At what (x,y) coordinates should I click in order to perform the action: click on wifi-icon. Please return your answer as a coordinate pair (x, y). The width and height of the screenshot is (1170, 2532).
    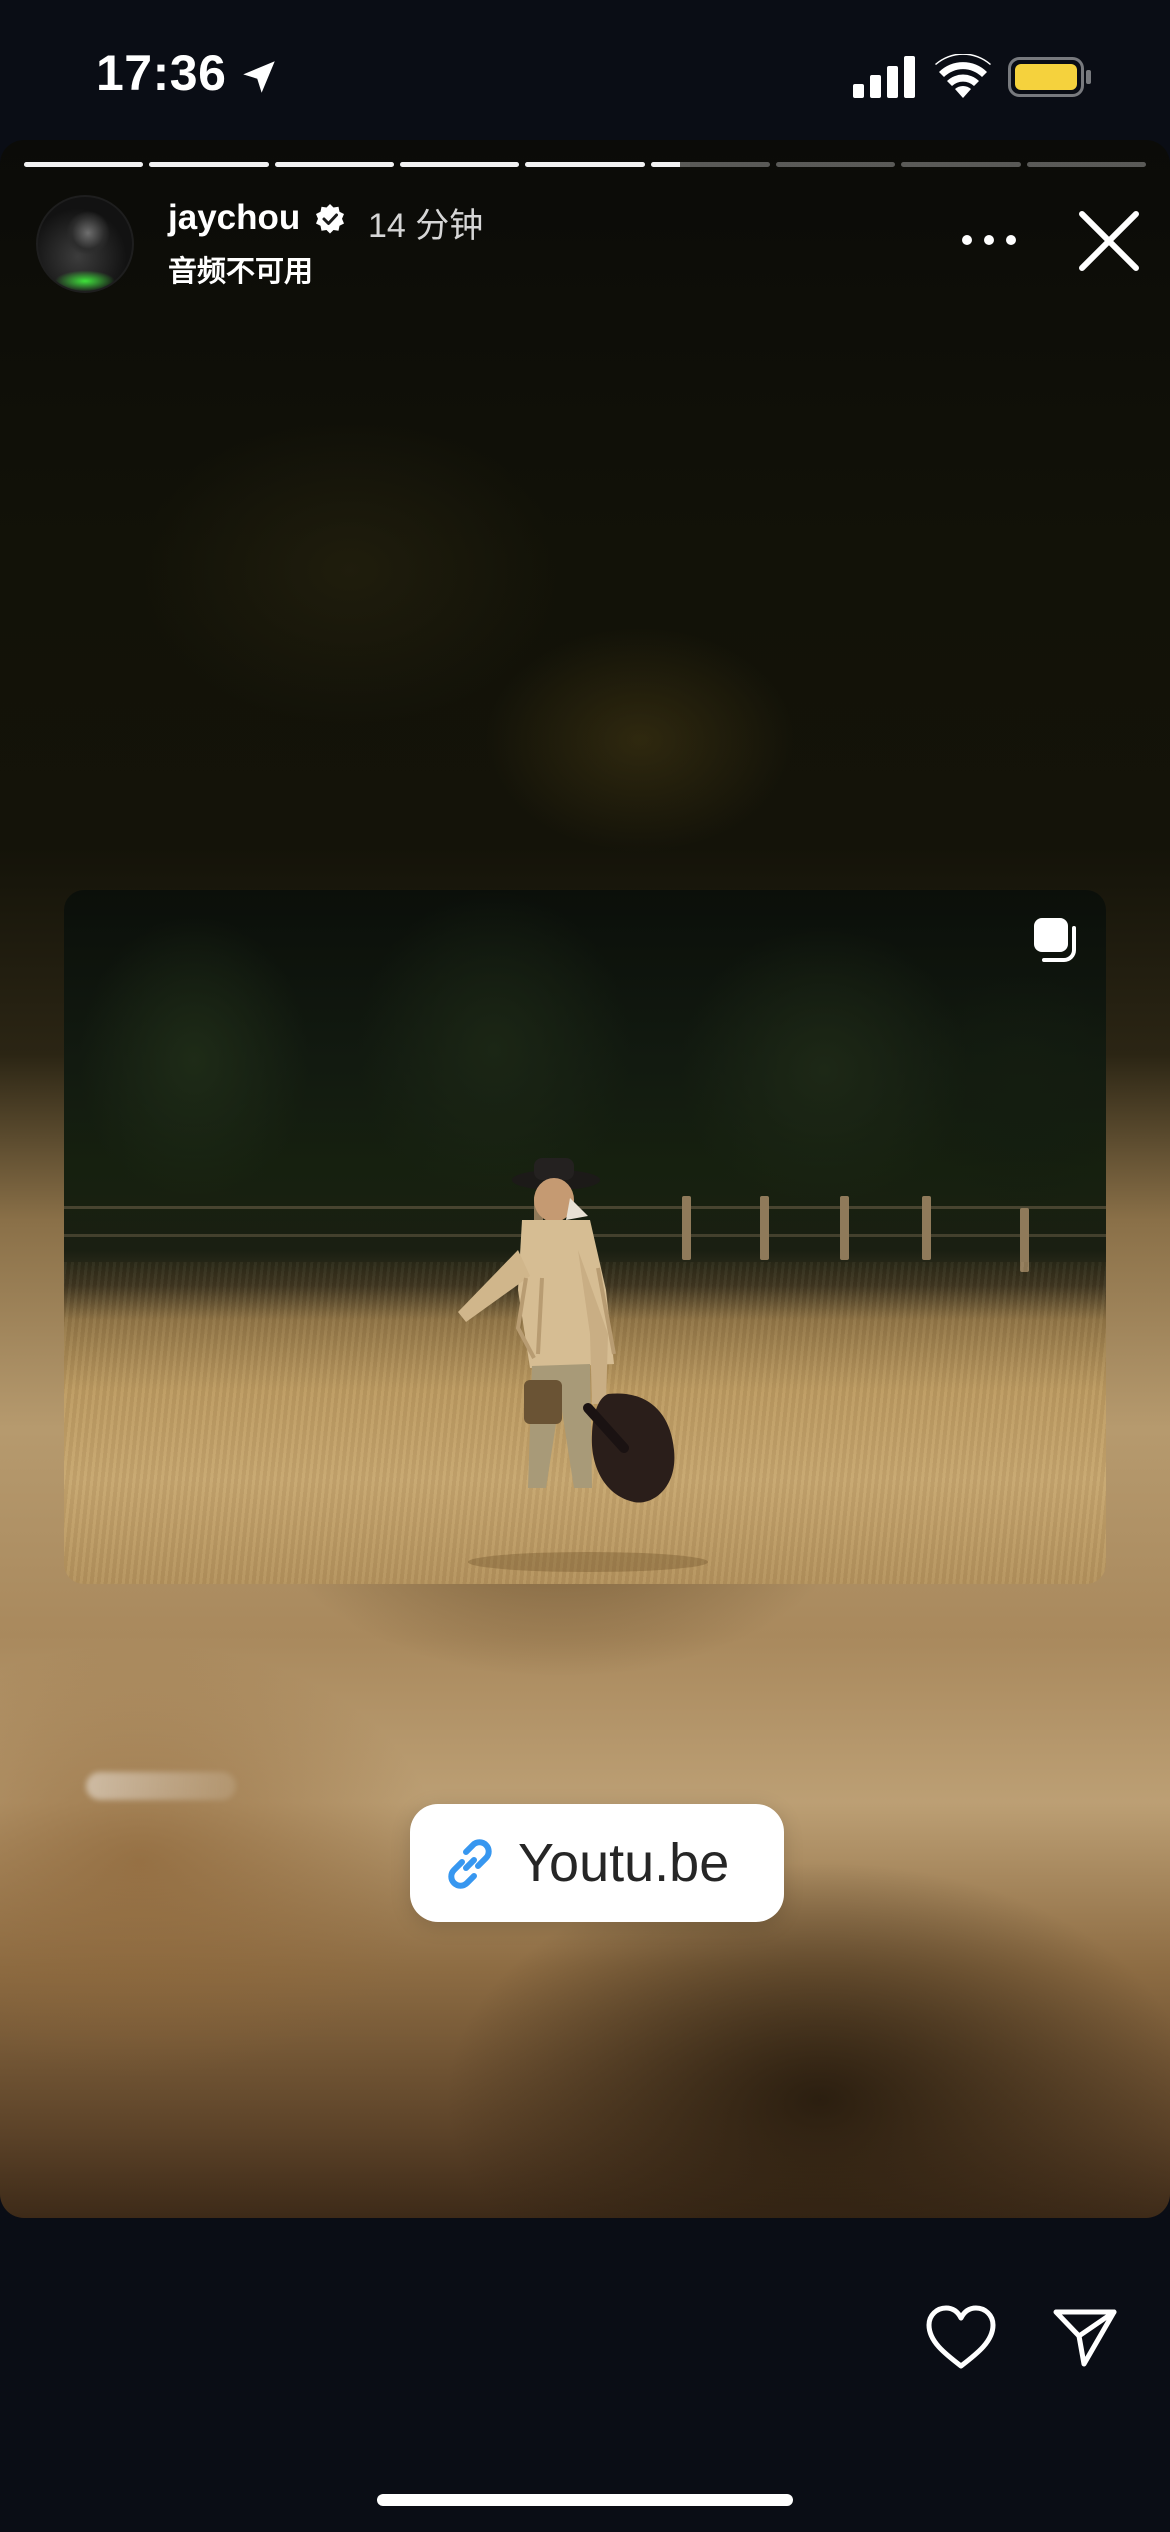
    Looking at the image, I should click on (963, 76).